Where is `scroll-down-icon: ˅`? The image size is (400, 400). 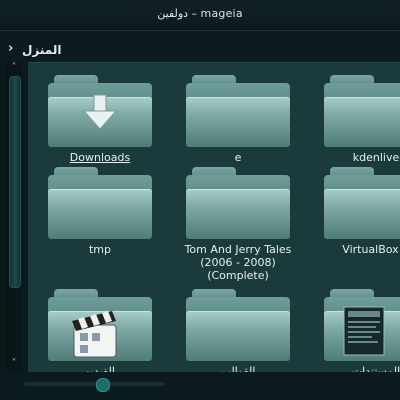 scroll-down-icon: ˅ is located at coordinates (14, 363).